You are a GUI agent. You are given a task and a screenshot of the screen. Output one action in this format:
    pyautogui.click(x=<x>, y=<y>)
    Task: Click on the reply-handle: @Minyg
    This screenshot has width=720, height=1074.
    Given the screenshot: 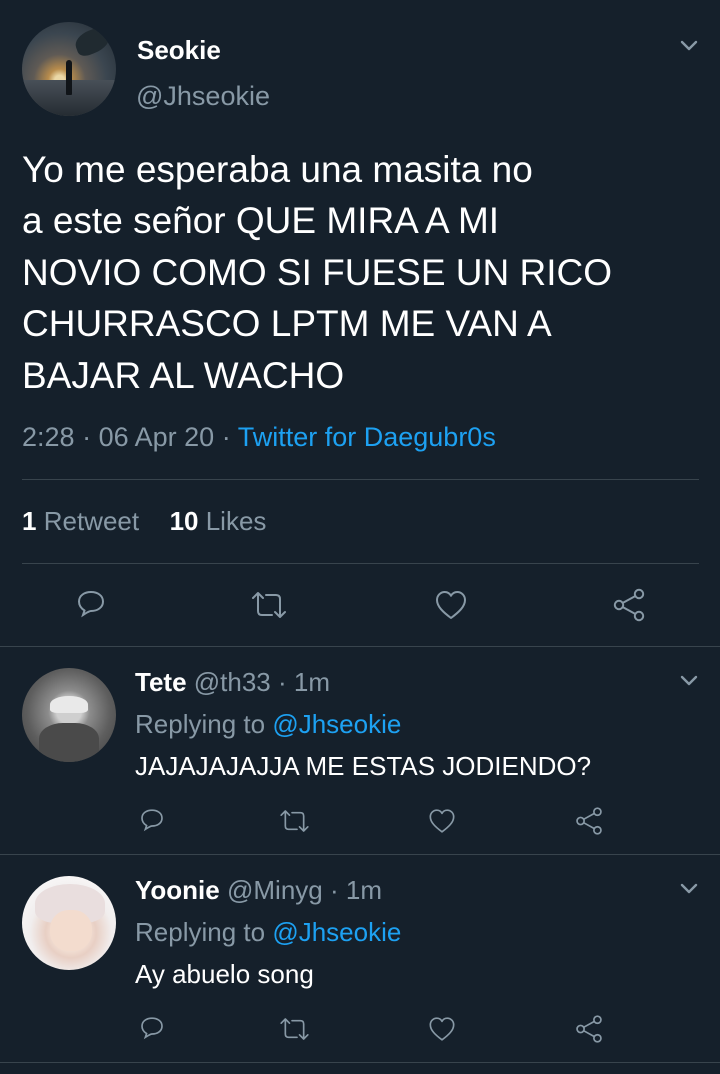 What is the action you would take?
    pyautogui.click(x=275, y=890)
    